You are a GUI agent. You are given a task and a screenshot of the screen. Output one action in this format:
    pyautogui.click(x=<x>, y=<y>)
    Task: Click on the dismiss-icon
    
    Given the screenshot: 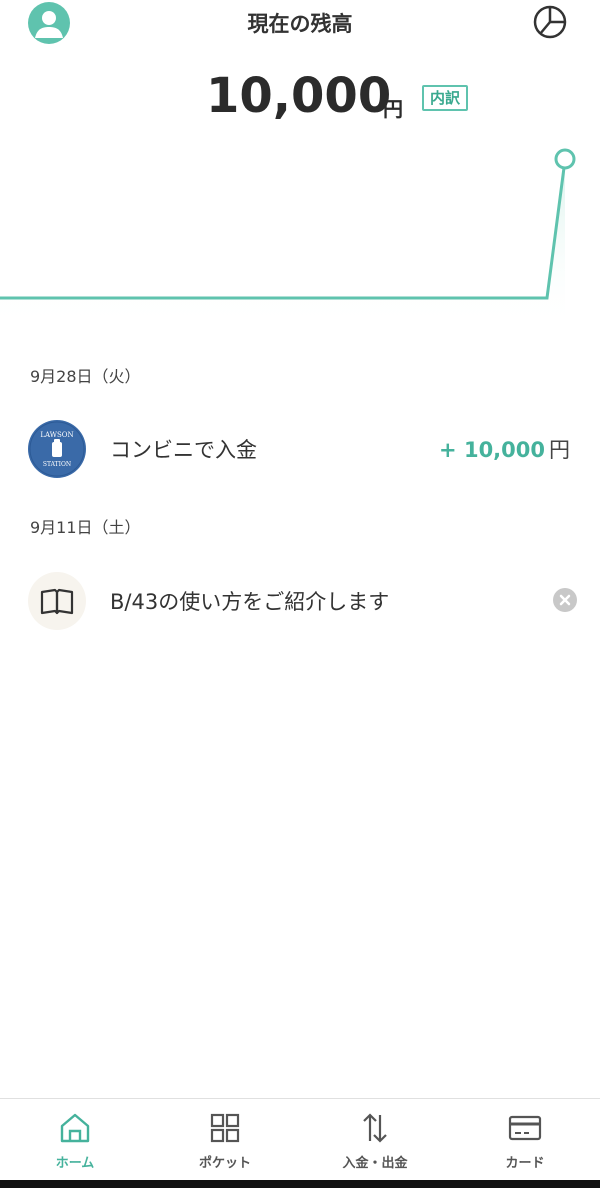 What is the action you would take?
    pyautogui.click(x=565, y=600)
    